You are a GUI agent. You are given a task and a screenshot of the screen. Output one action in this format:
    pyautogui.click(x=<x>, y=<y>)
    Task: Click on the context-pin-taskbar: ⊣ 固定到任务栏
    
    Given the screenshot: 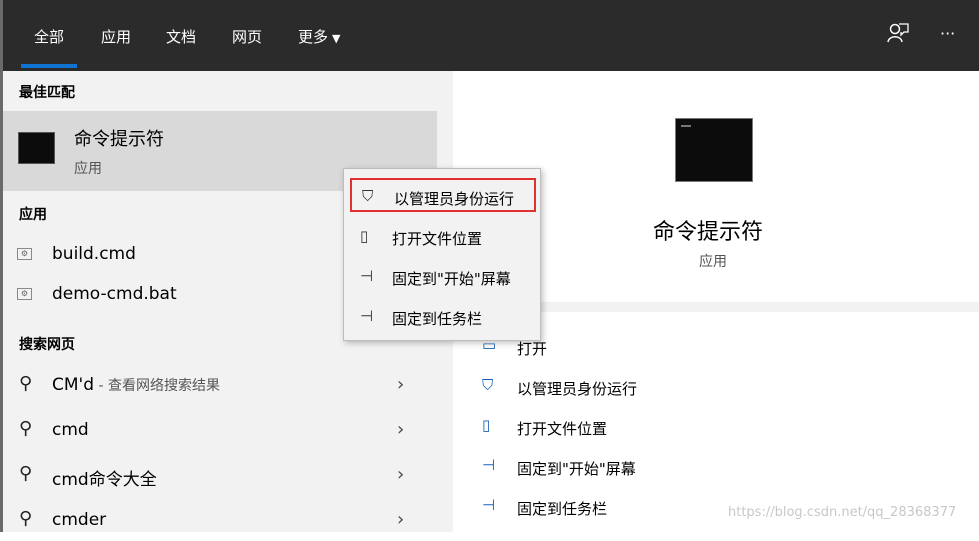 What is the action you would take?
    pyautogui.click(x=443, y=317)
    